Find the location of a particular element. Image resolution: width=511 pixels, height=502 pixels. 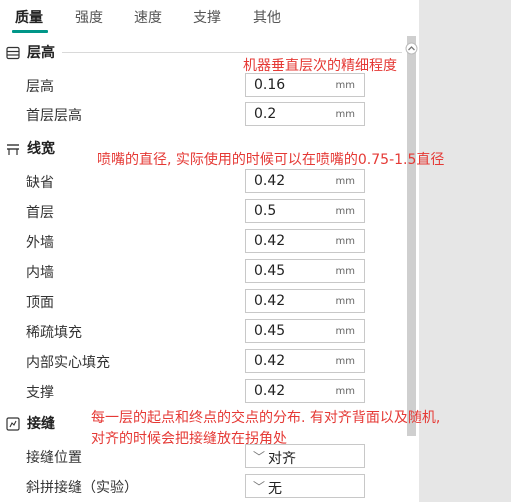

row-label-inner-wall: 内墙 is located at coordinates (40, 273).